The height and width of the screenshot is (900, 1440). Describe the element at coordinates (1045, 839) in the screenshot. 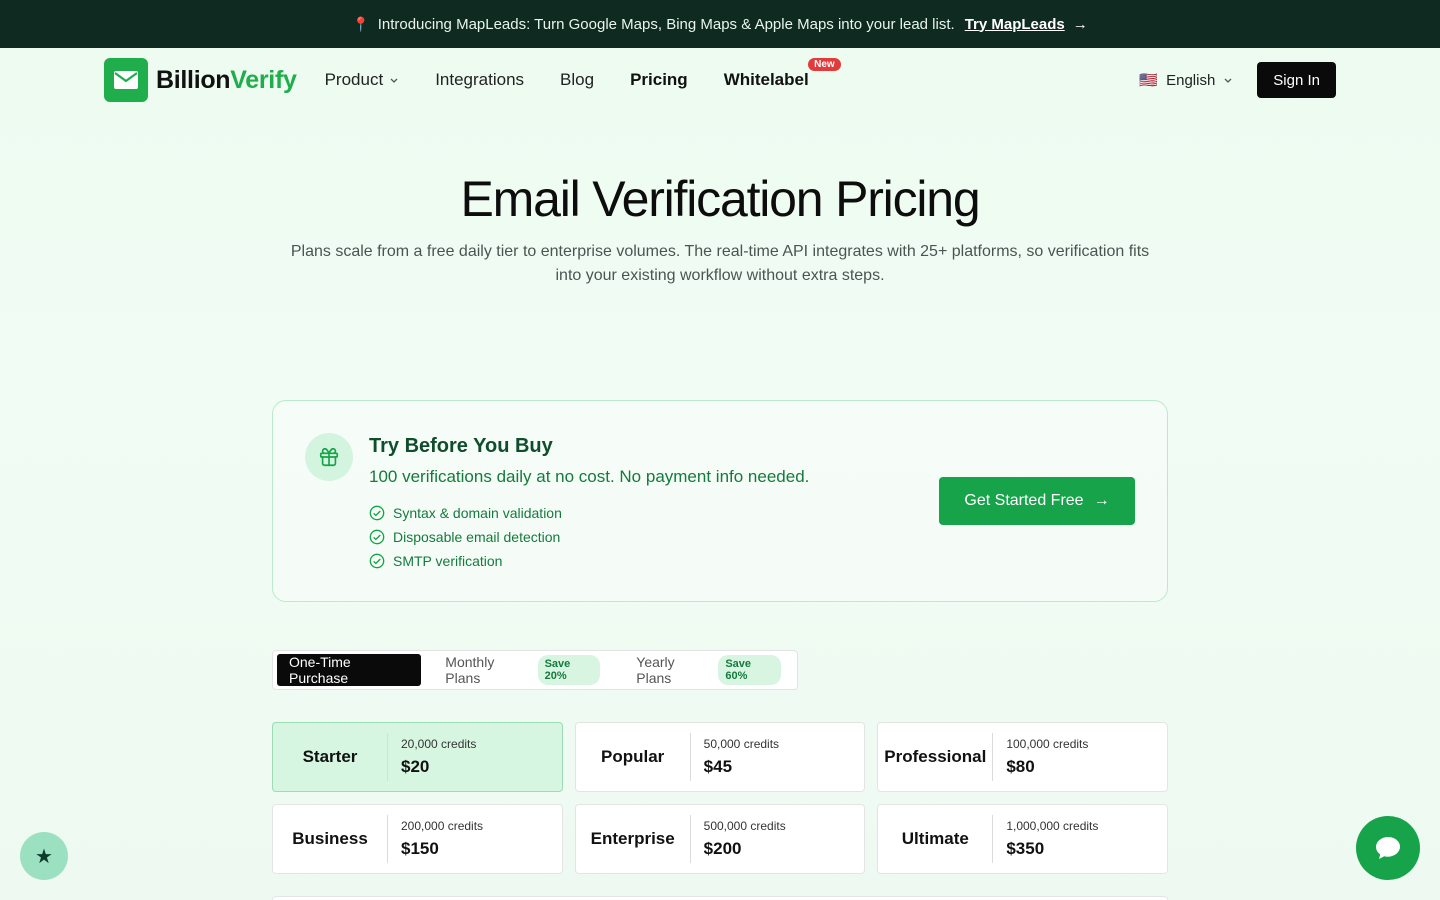

I see `plan-info: 1,000,000 credits $350` at that location.